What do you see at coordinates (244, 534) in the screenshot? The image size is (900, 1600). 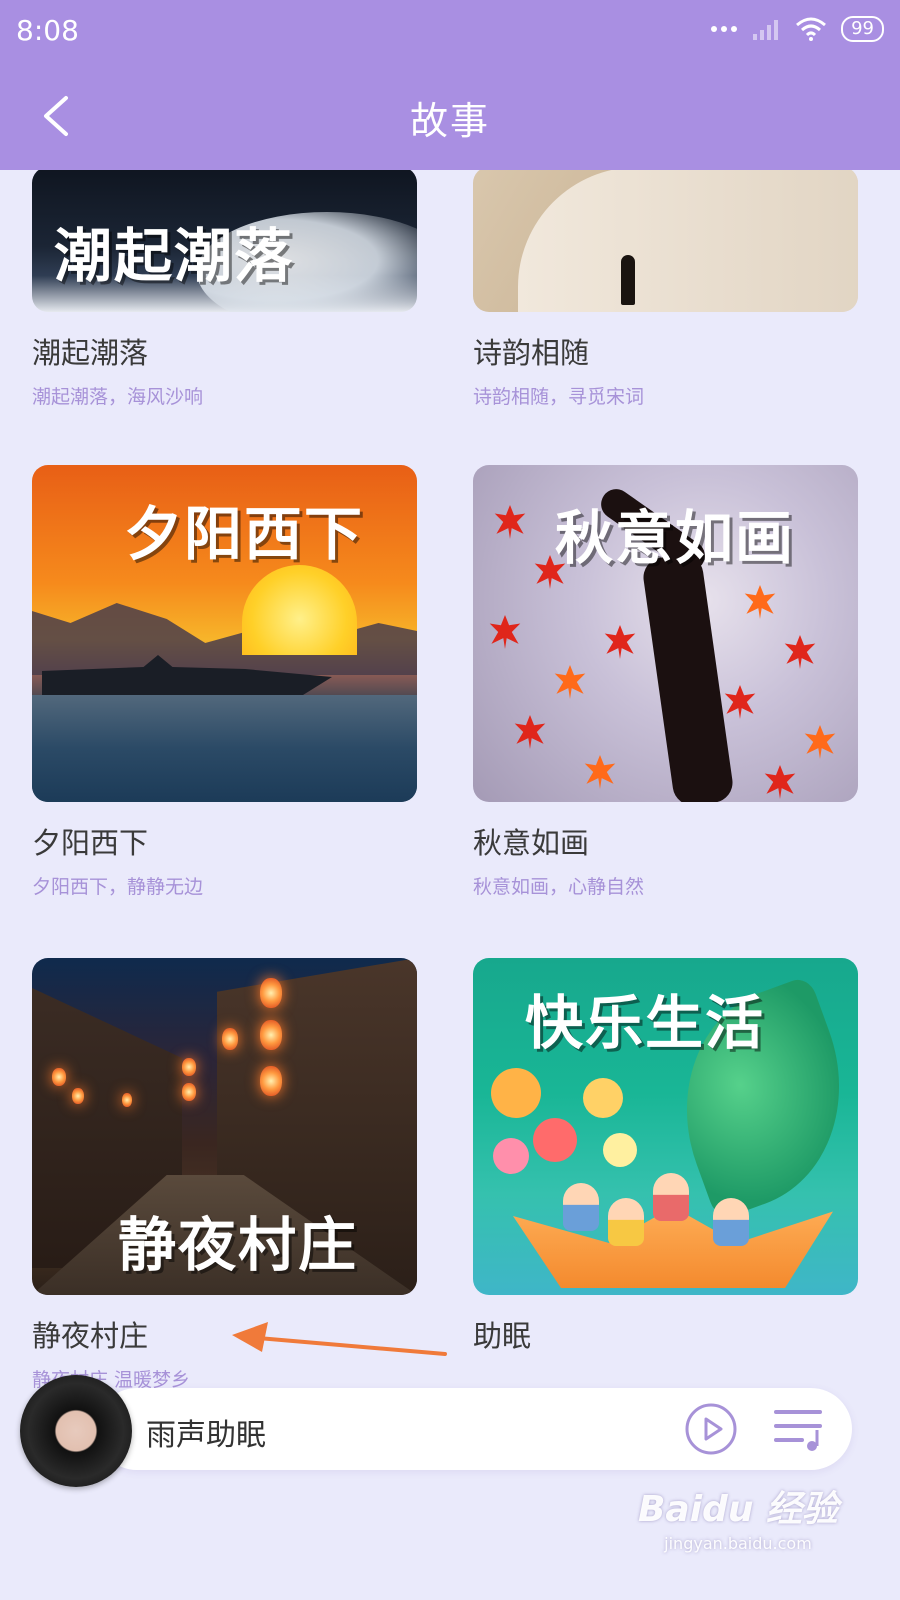 I see `thumbnail-caption: 夕阳西下` at bounding box center [244, 534].